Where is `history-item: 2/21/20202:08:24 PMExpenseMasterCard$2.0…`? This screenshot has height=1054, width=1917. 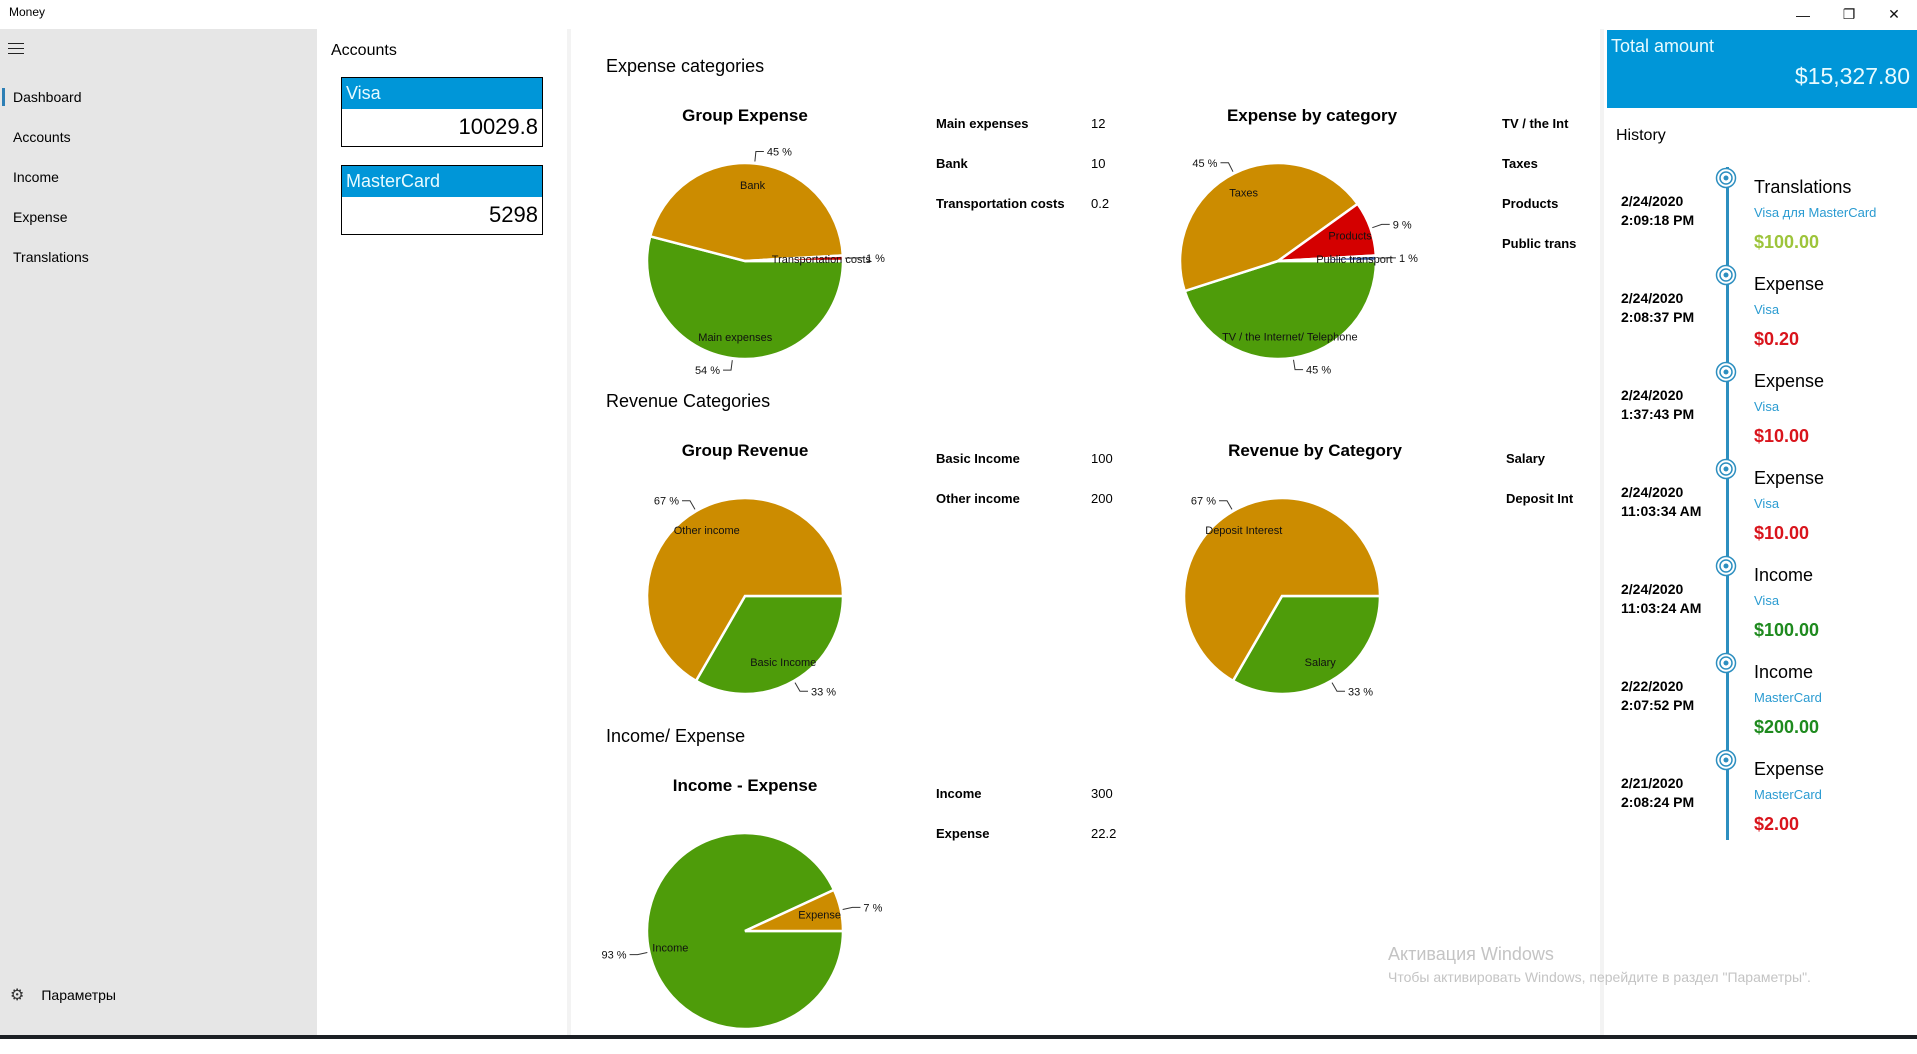
history-item: 2/21/20202:08:24 PMExpenseMasterCard$2.0… is located at coordinates (1760, 795).